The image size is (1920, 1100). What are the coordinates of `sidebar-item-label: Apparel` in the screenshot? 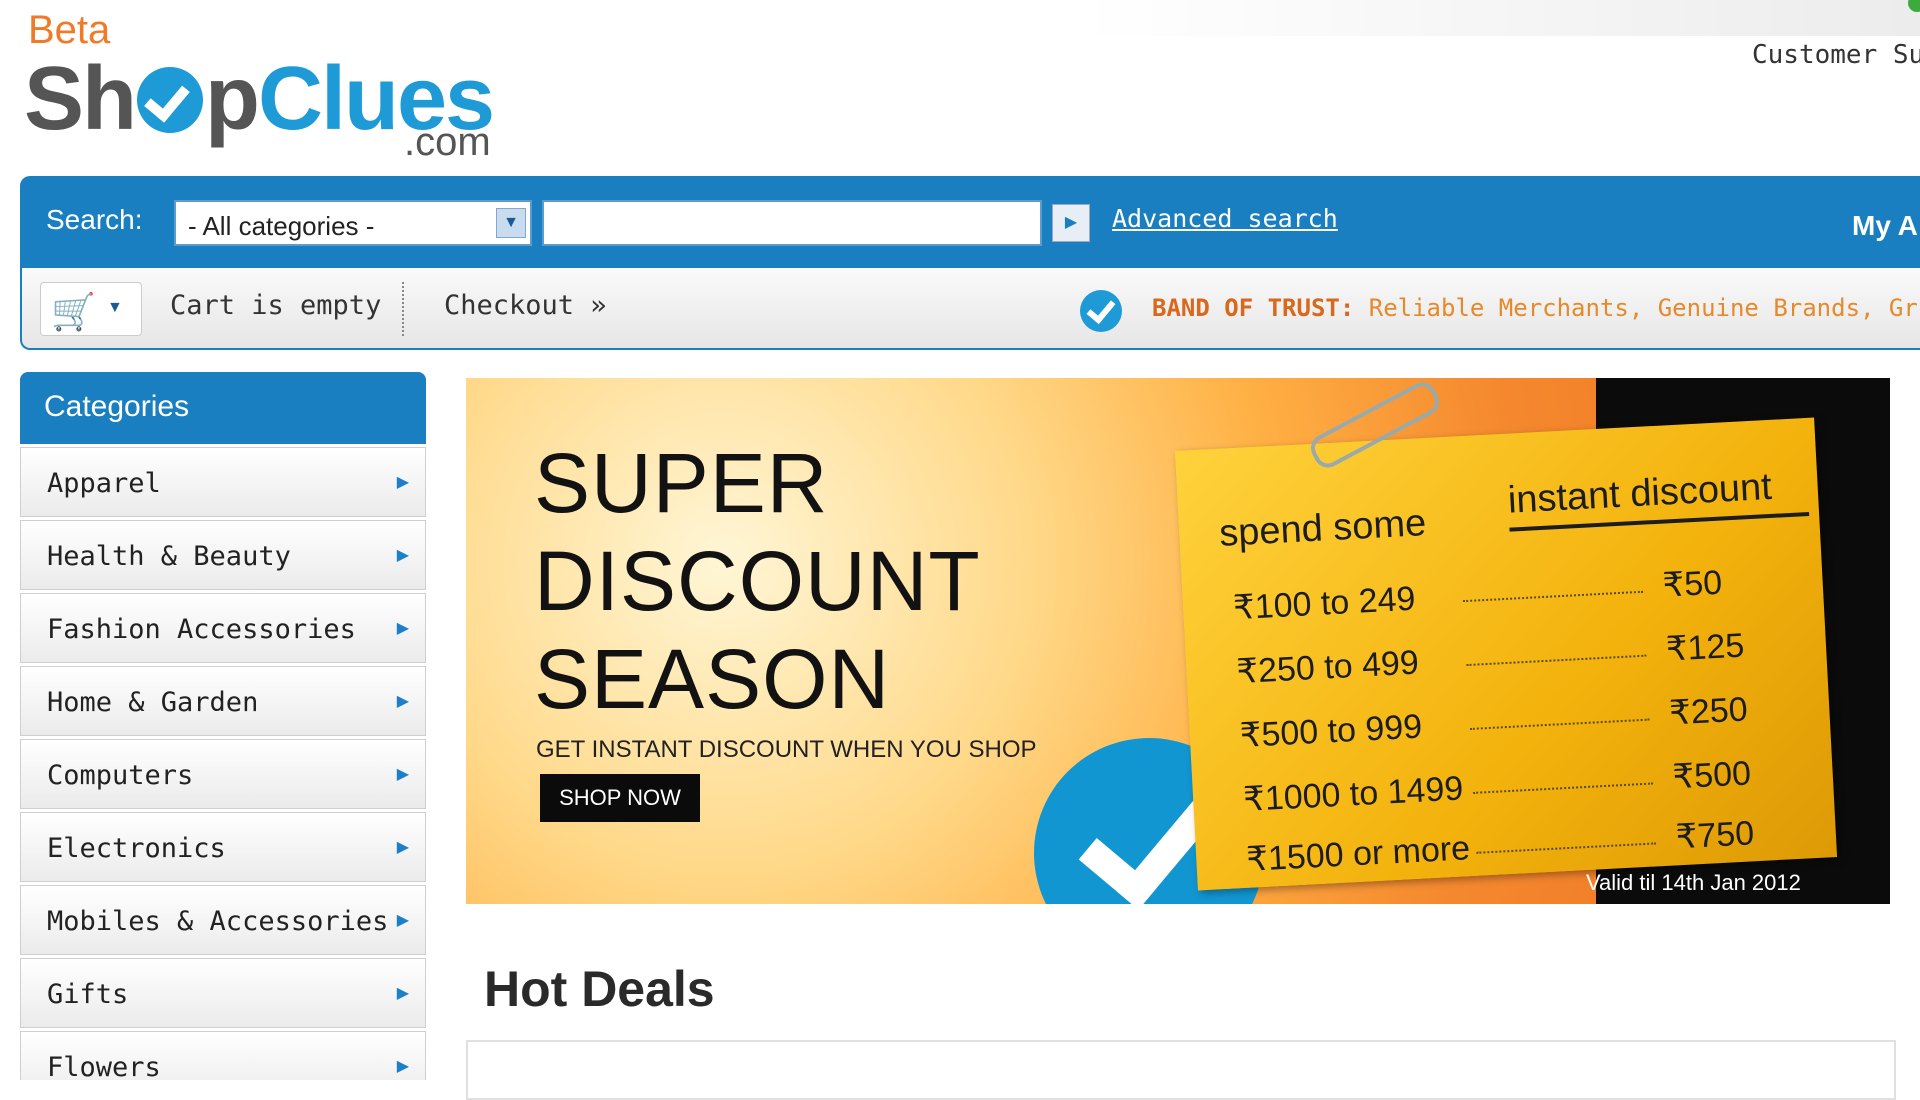 It's located at (104, 483).